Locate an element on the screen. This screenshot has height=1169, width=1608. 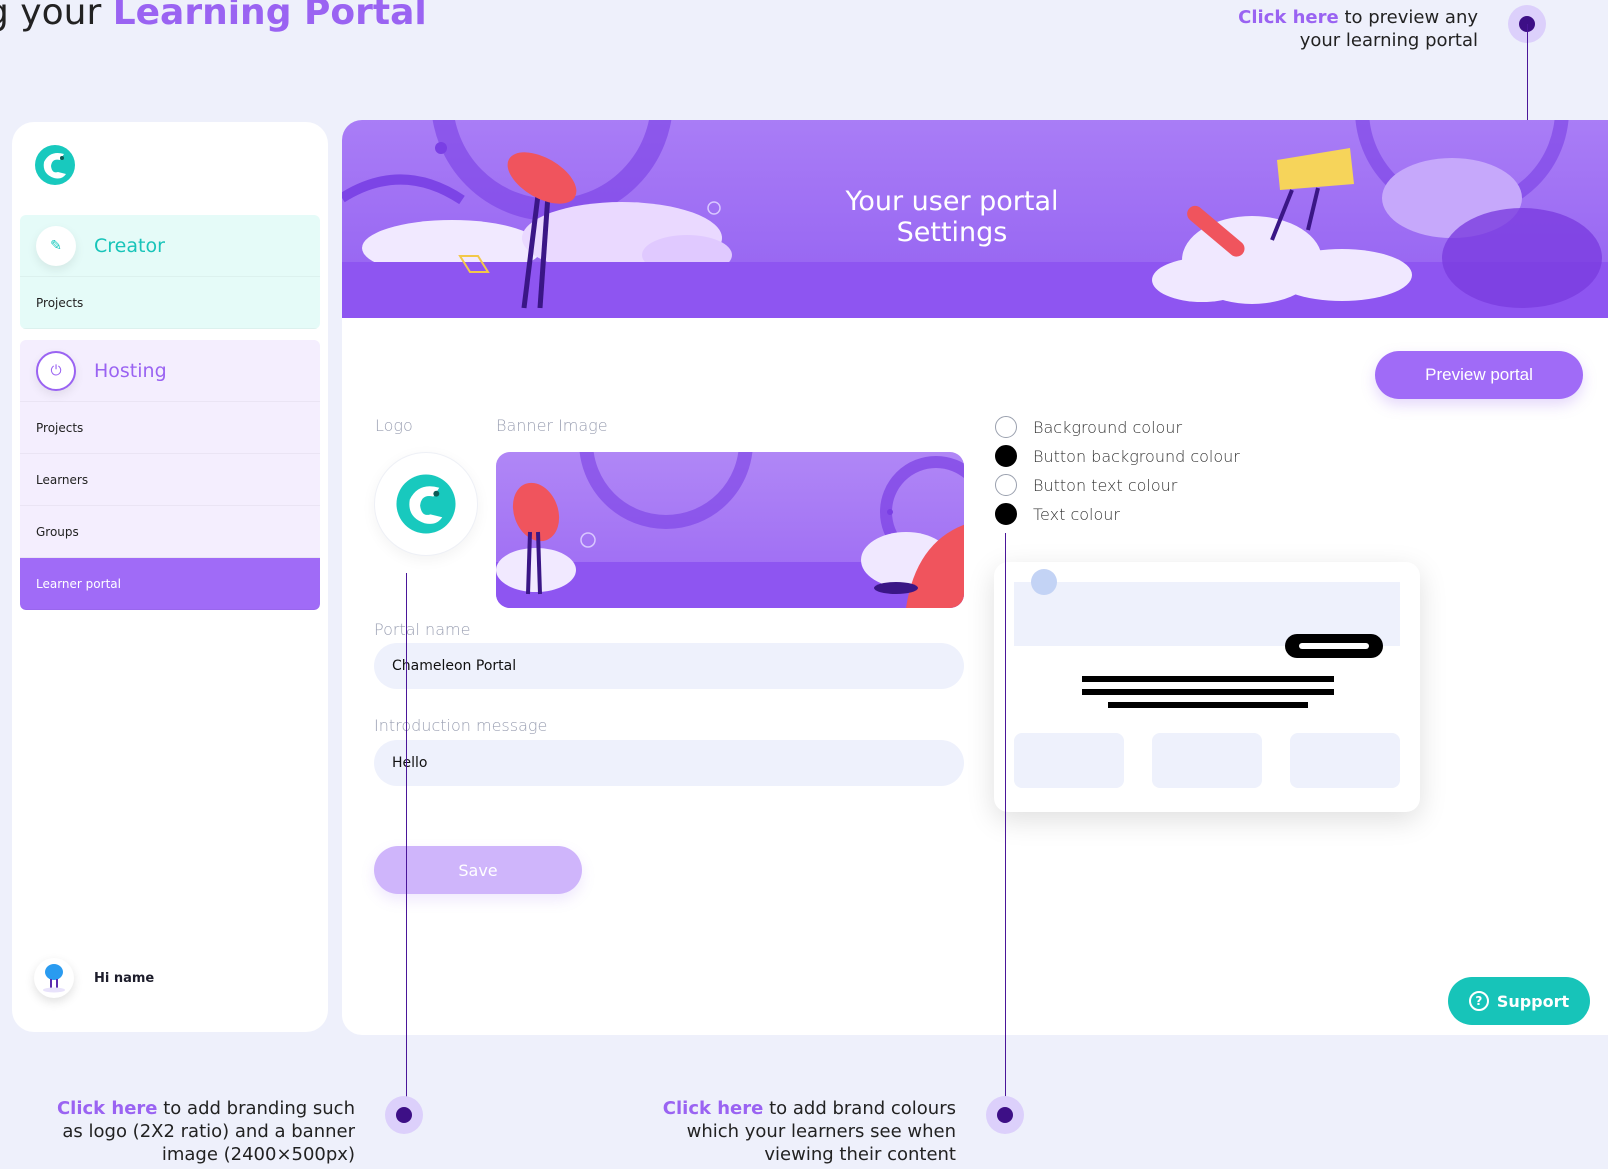
creator-group: ✎ Creator Projects is located at coordinates (170, 272).